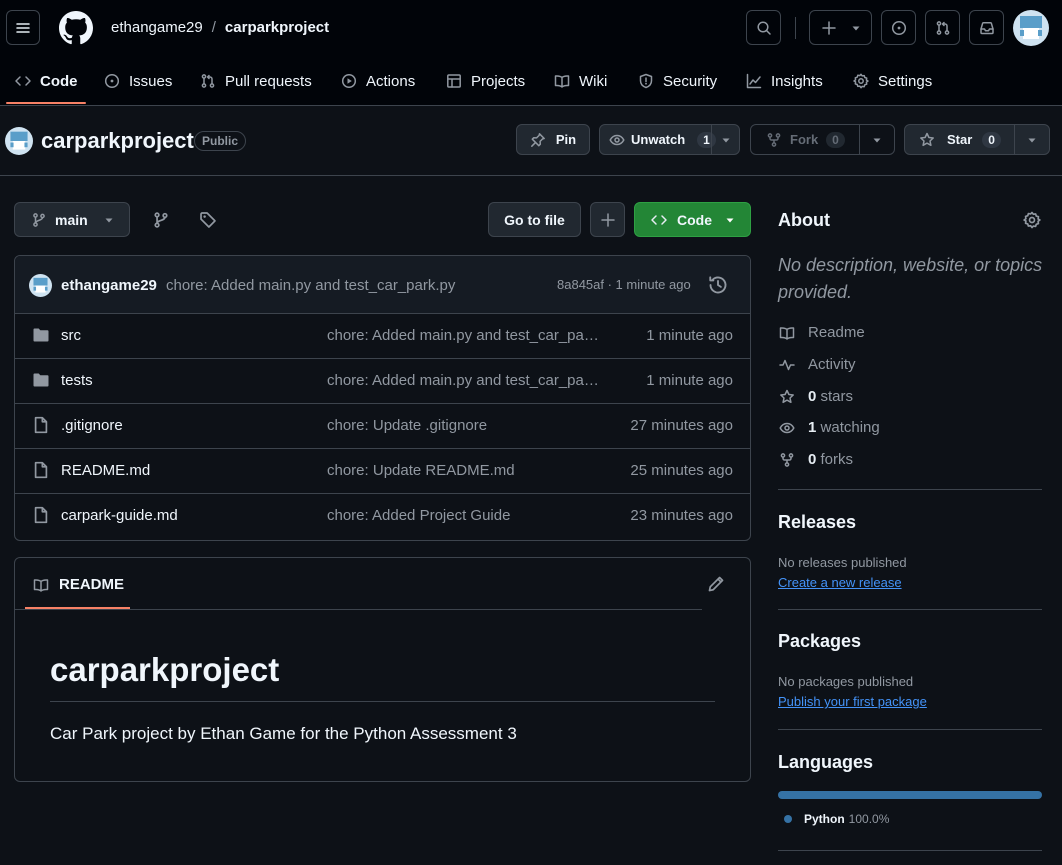  What do you see at coordinates (1032, 220) in the screenshot?
I see `about-settings-button` at bounding box center [1032, 220].